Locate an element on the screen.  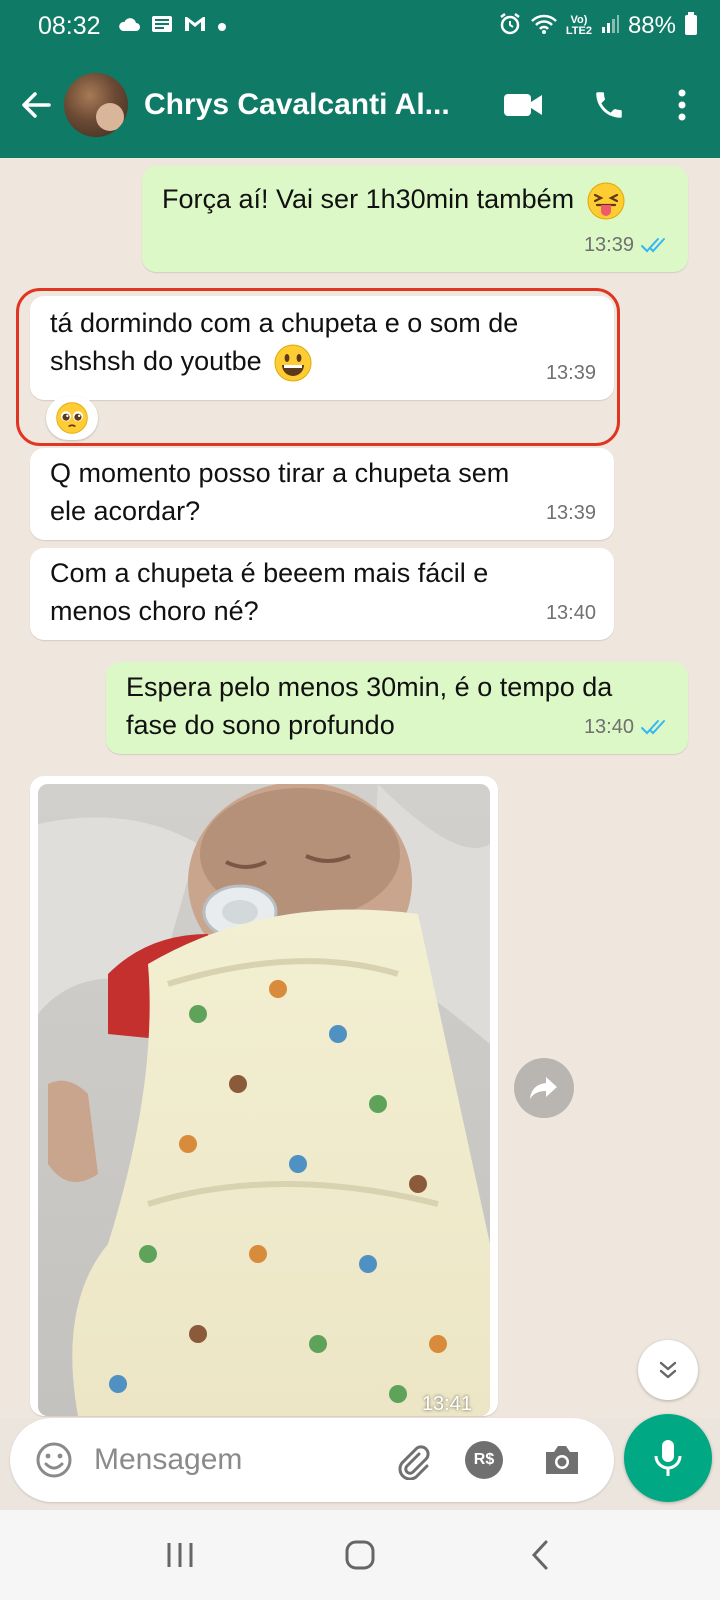
video-call-button is located at coordinates (523, 105).